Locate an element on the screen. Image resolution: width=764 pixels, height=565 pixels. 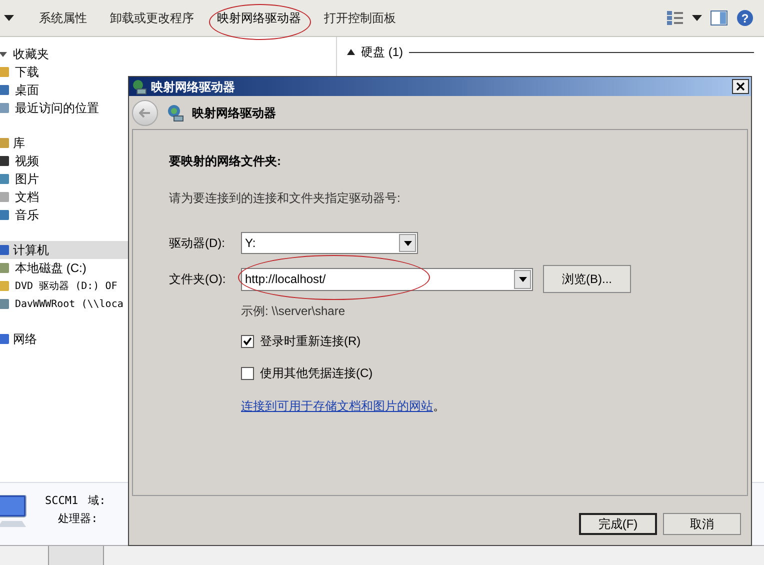
group-header: 硬盘 (1) is located at coordinates (382, 52).